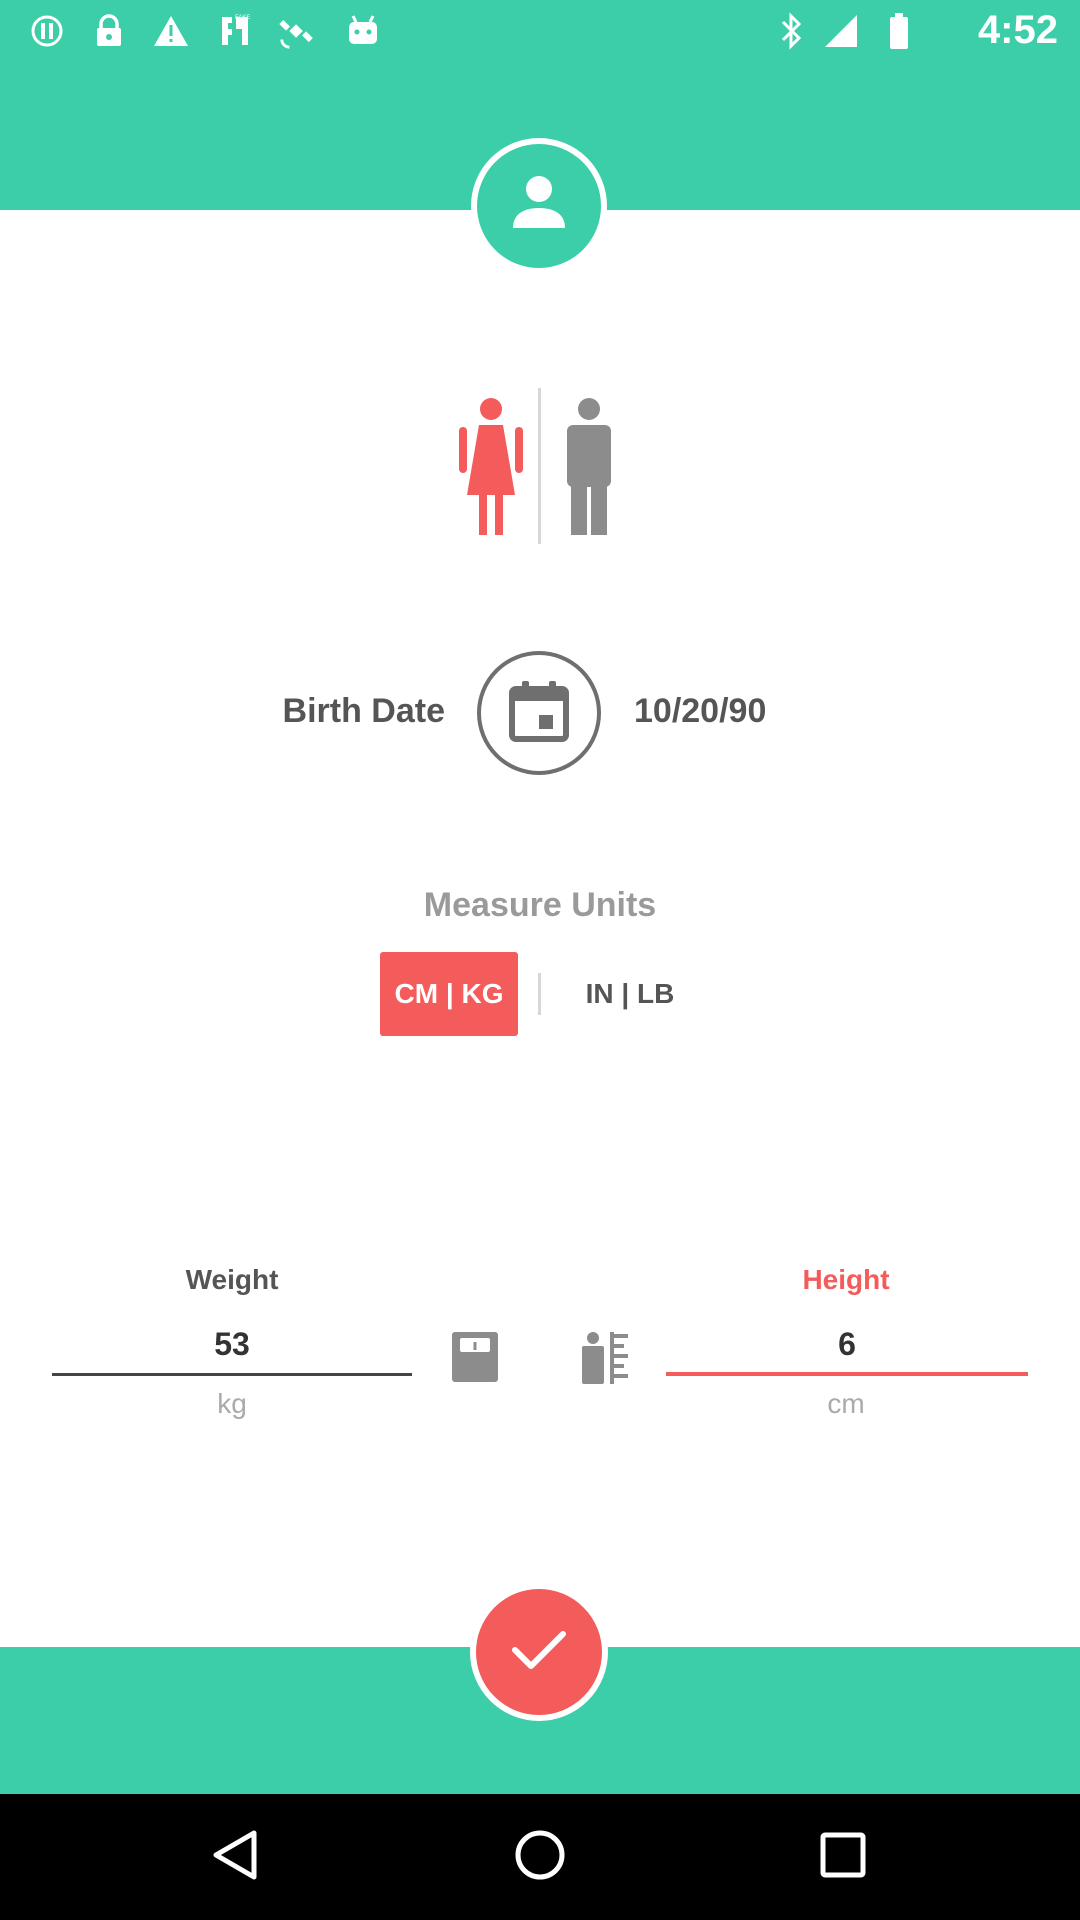 The width and height of the screenshot is (1080, 1920). I want to click on units-divider, so click(539, 994).